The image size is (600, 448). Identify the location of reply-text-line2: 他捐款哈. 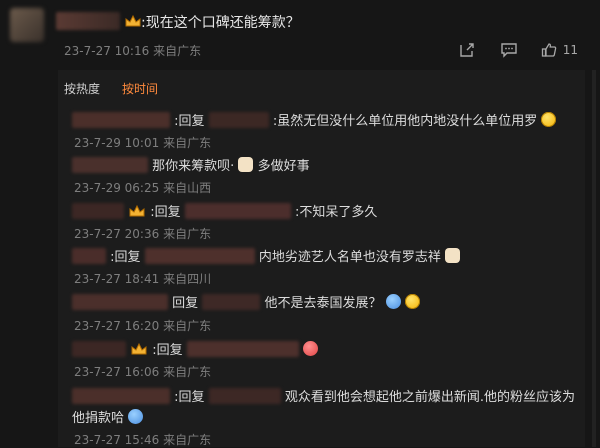
(98, 418).